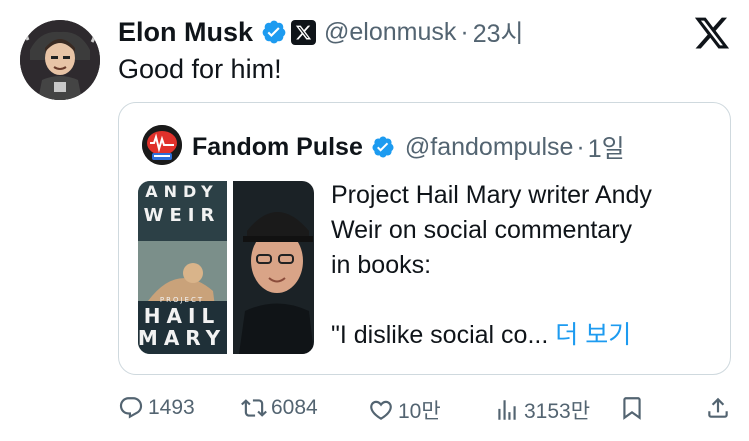 This screenshot has height=441, width=749. What do you see at coordinates (200, 69) in the screenshot?
I see `tweet-text: Good for him!` at bounding box center [200, 69].